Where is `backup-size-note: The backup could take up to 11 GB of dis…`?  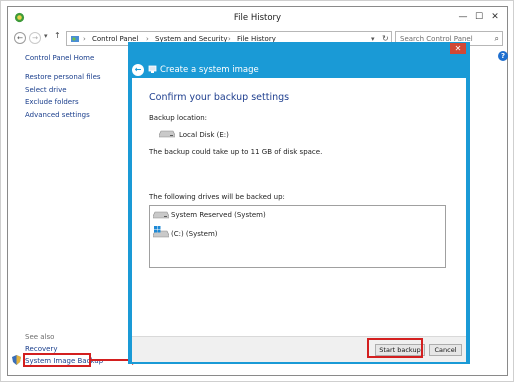 backup-size-note: The backup could take up to 11 GB of dis… is located at coordinates (236, 152).